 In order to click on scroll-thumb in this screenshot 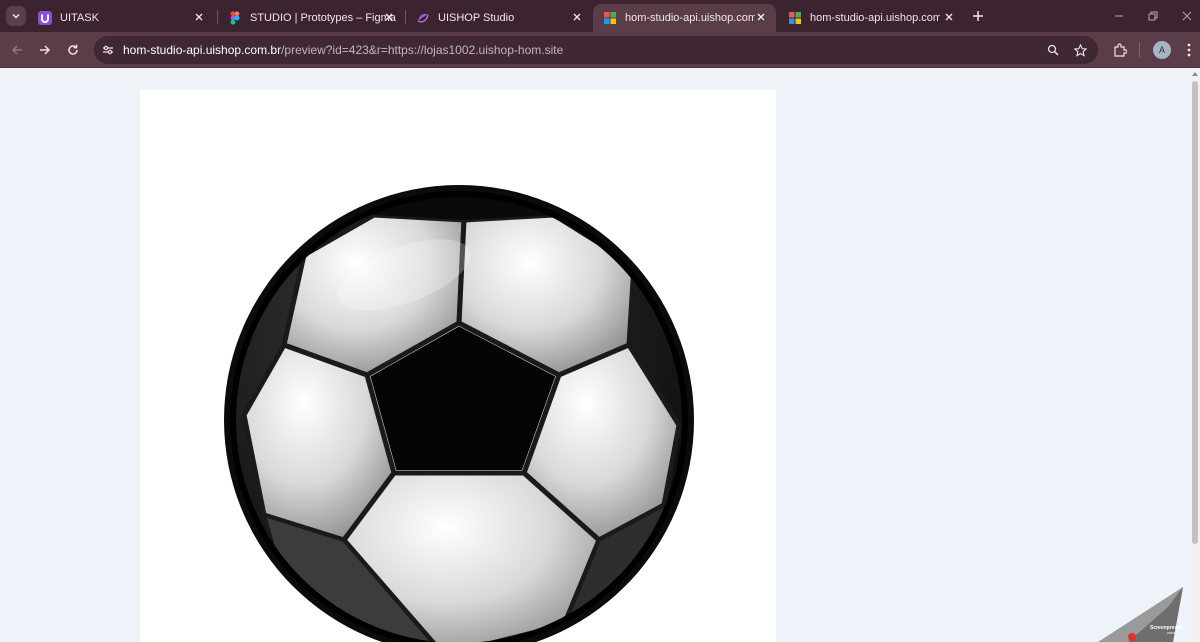, I will do `click(1195, 312)`.